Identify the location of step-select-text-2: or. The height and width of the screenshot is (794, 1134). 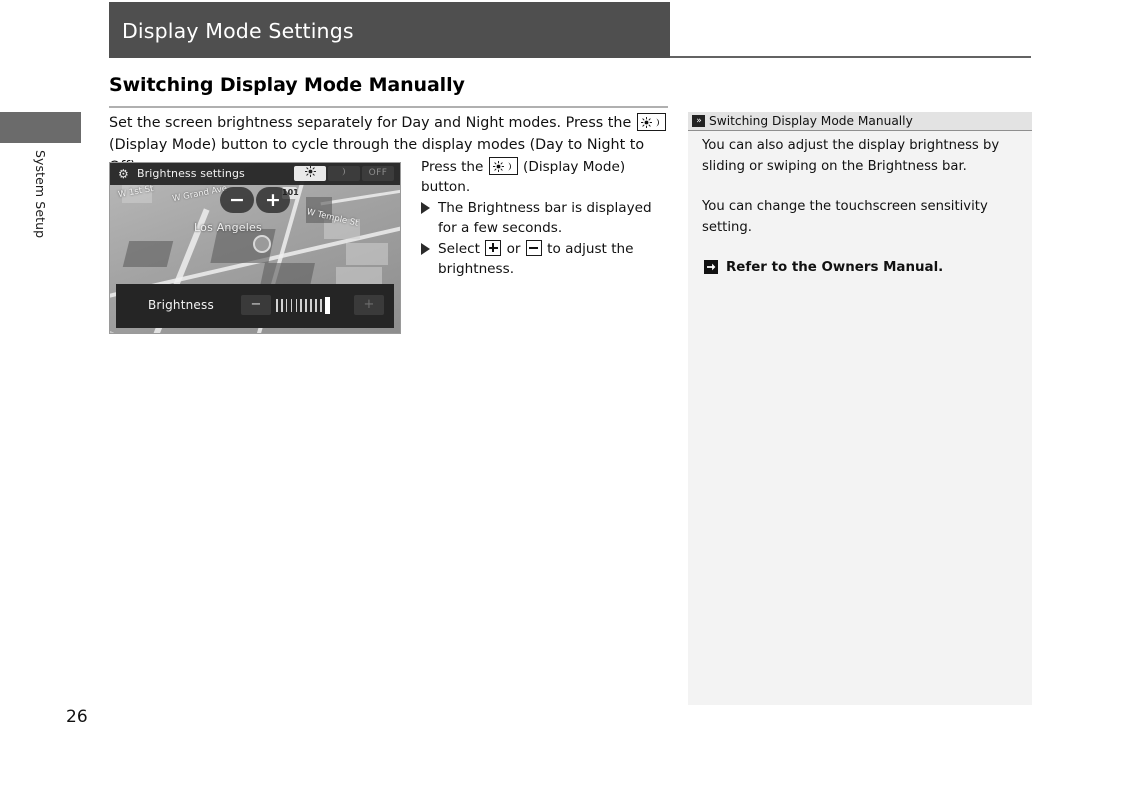
(513, 249).